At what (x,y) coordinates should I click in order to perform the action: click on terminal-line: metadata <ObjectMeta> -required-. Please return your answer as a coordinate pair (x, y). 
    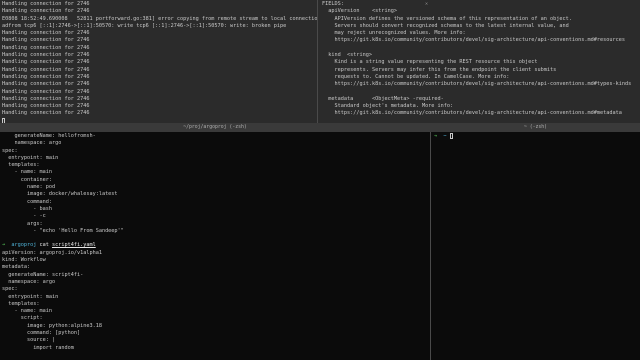
    Looking at the image, I should click on (383, 98).